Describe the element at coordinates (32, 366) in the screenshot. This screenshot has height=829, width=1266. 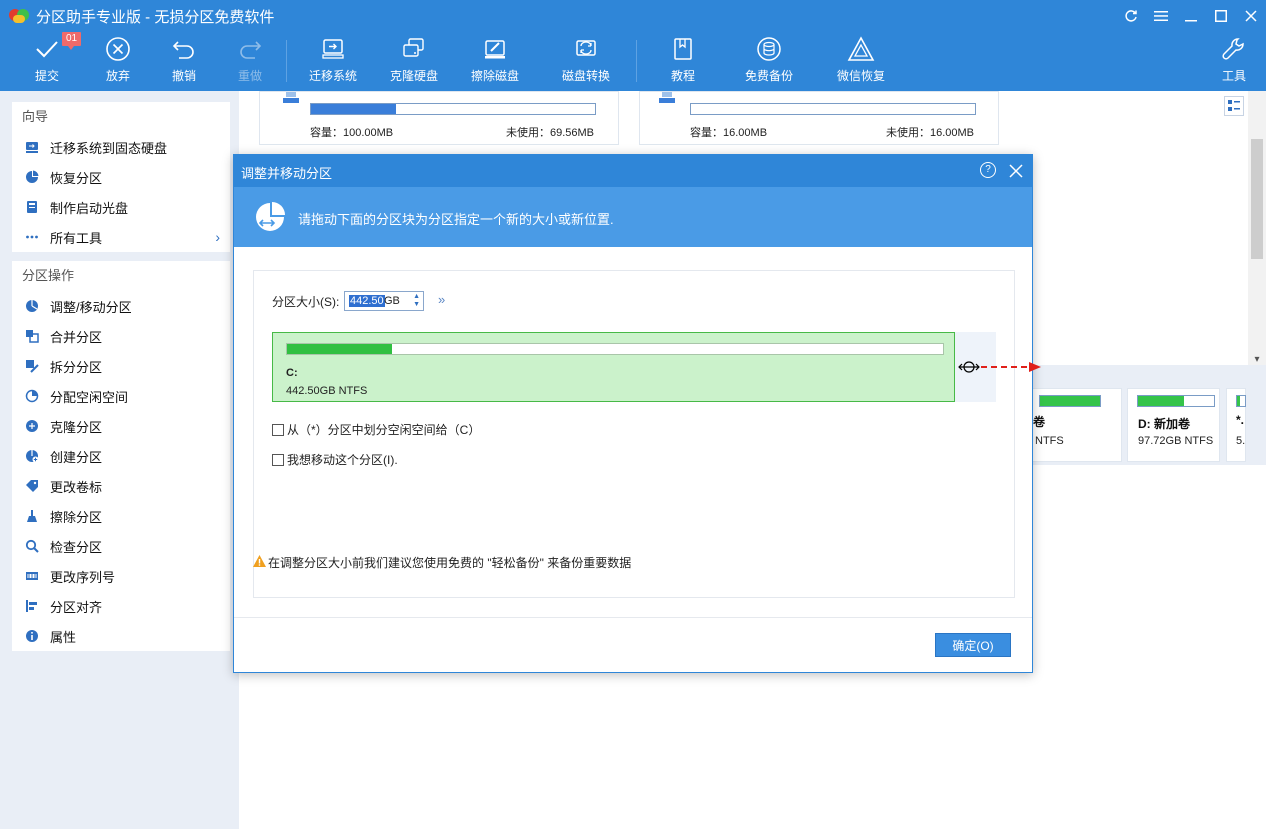
I see `split-icon` at that location.